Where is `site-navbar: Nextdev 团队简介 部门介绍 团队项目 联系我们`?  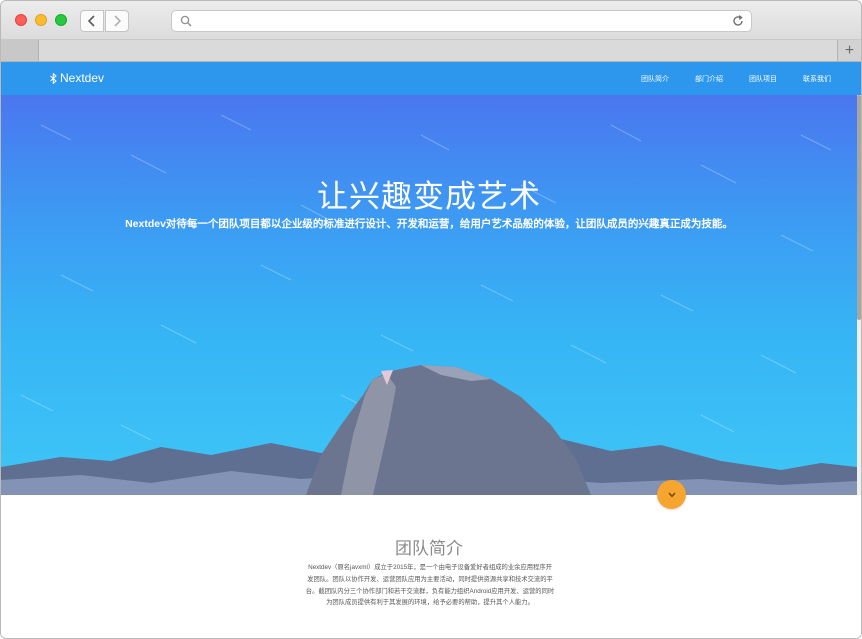 site-navbar: Nextdev 团队简介 部门介绍 团队项目 联系我们 is located at coordinates (431, 78).